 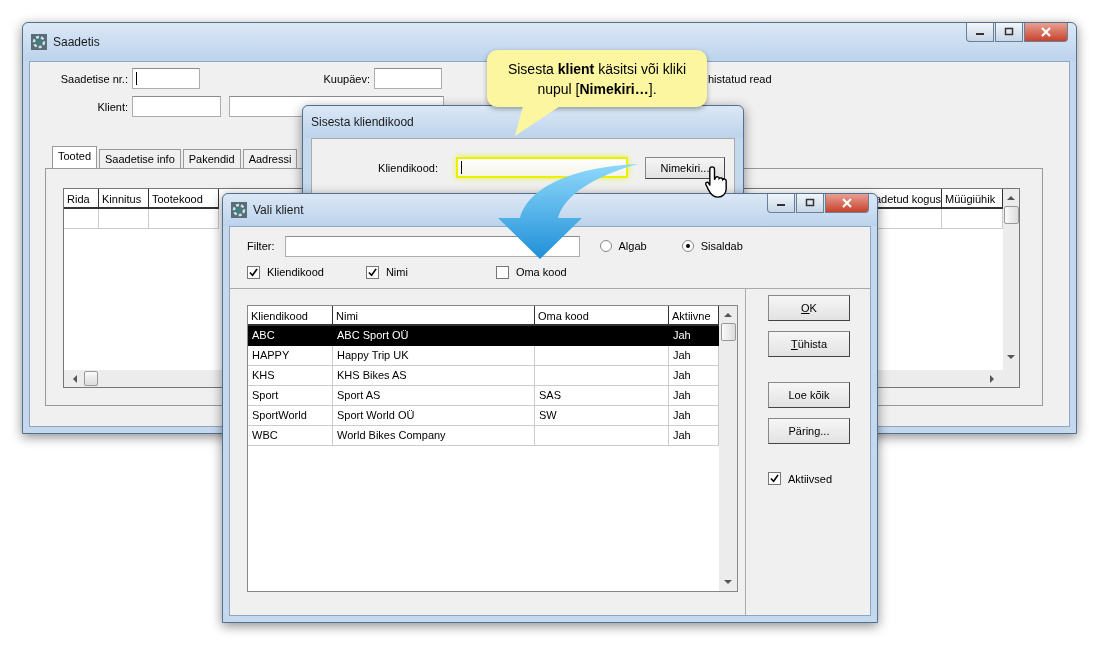 What do you see at coordinates (265, 395) in the screenshot?
I see `table-cell: Sport` at bounding box center [265, 395].